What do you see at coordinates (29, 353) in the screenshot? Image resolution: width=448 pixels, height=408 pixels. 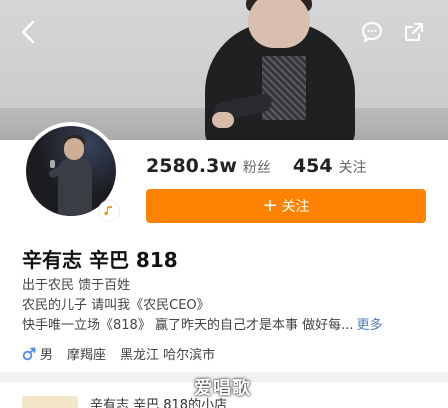 I see `male-icon` at bounding box center [29, 353].